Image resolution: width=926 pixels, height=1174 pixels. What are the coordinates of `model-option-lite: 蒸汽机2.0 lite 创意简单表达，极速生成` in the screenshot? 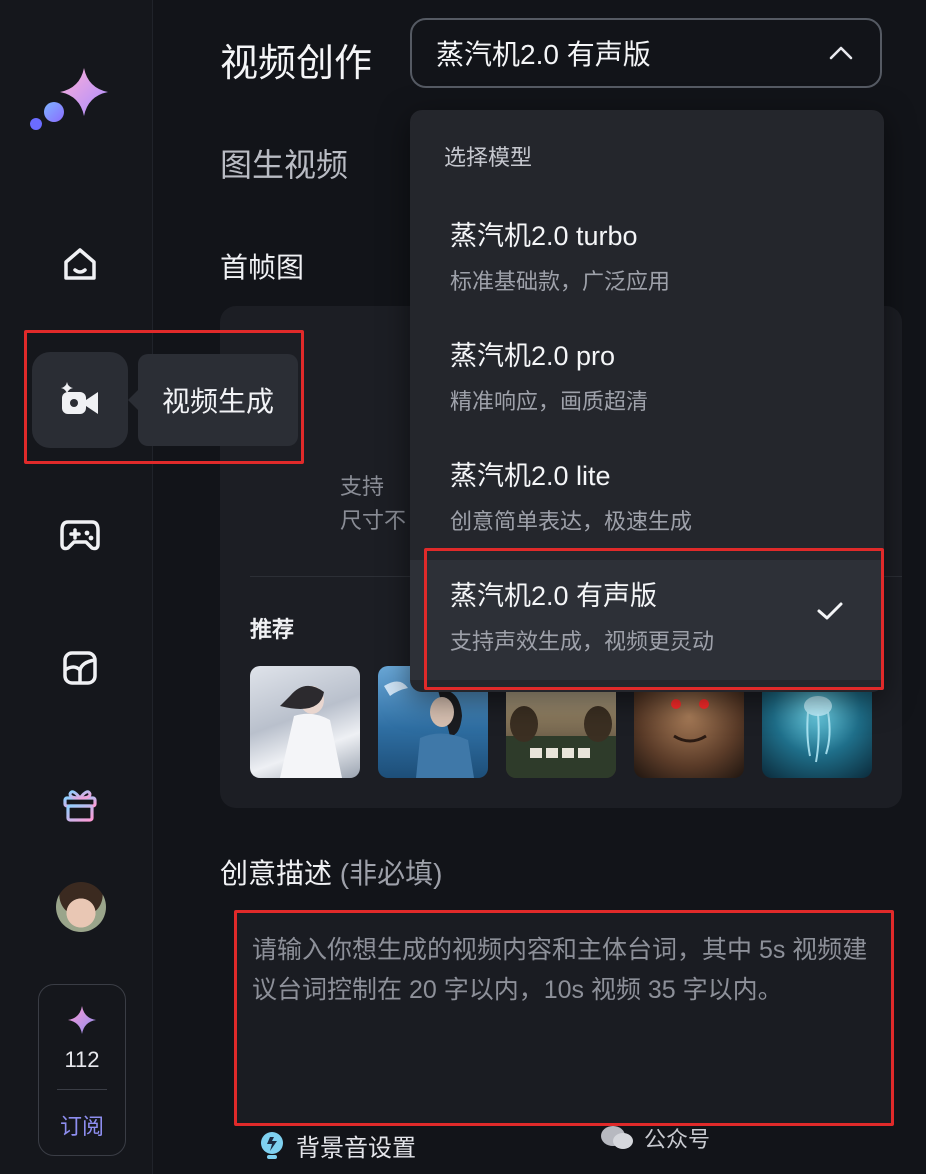 It's located at (647, 500).